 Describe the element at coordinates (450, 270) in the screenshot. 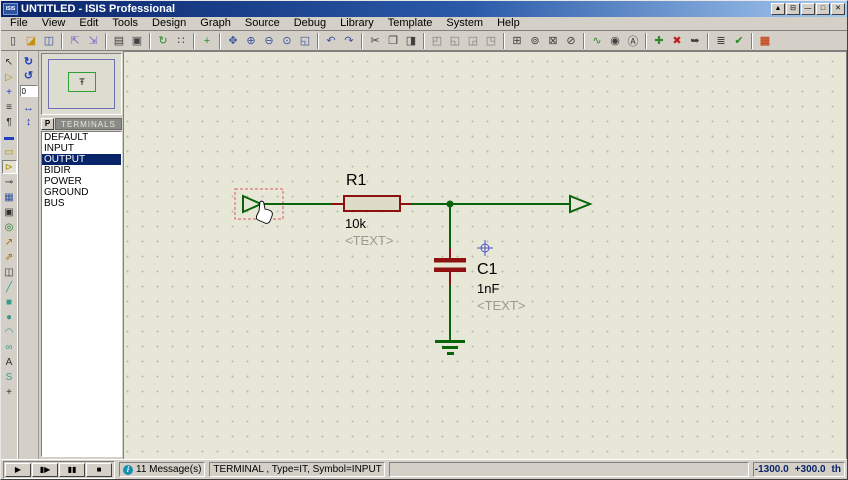

I see `capacitor-plate-bottom` at that location.